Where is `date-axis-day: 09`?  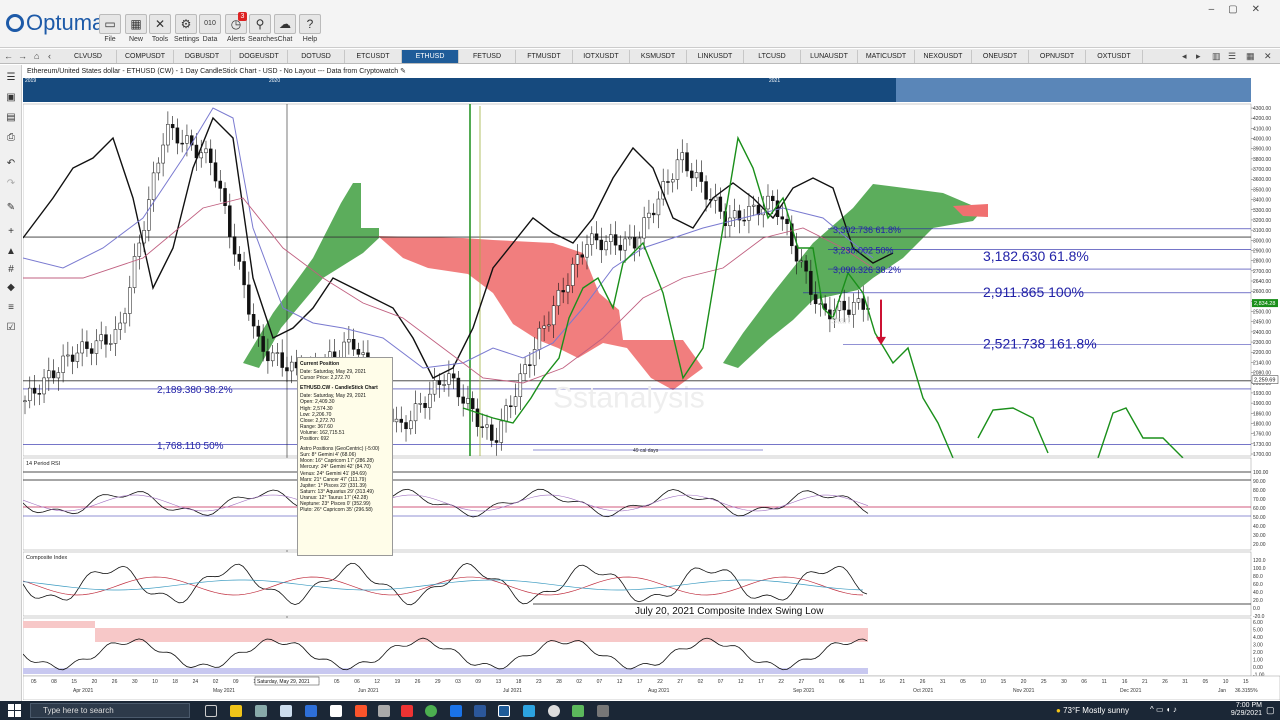
date-axis-day: 09 is located at coordinates (236, 682).